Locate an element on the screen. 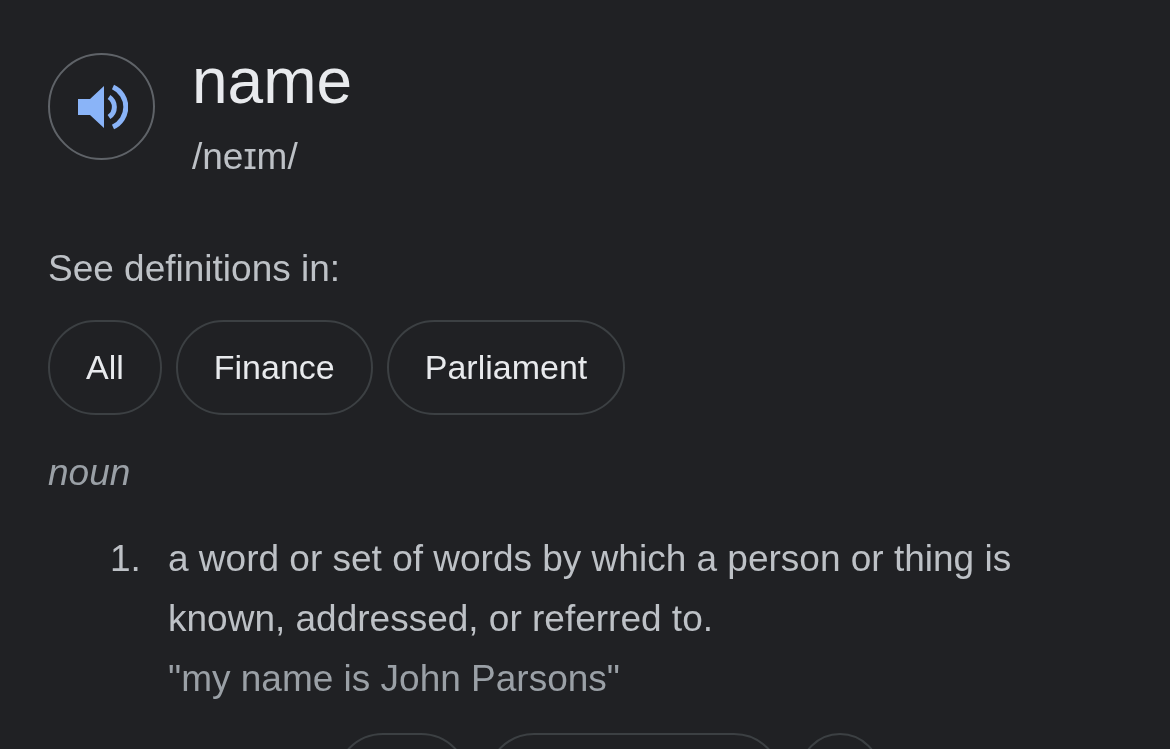 The width and height of the screenshot is (1170, 749). pronunciation-button is located at coordinates (101, 106).